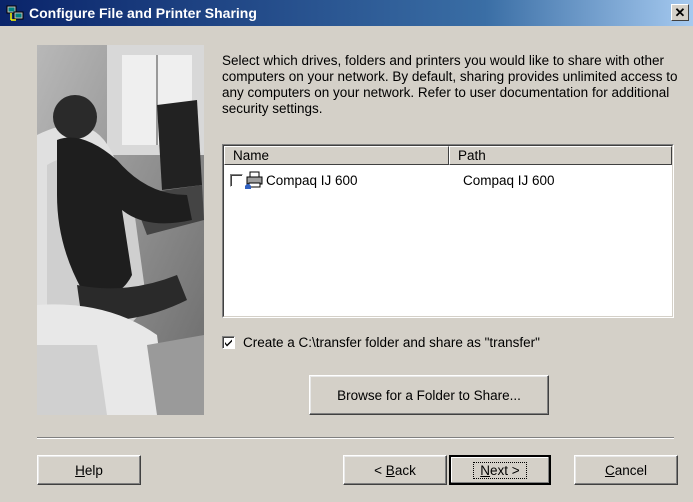  What do you see at coordinates (346, 13) in the screenshot?
I see `title-bar: Configure File and Printer Sharing ✕` at bounding box center [346, 13].